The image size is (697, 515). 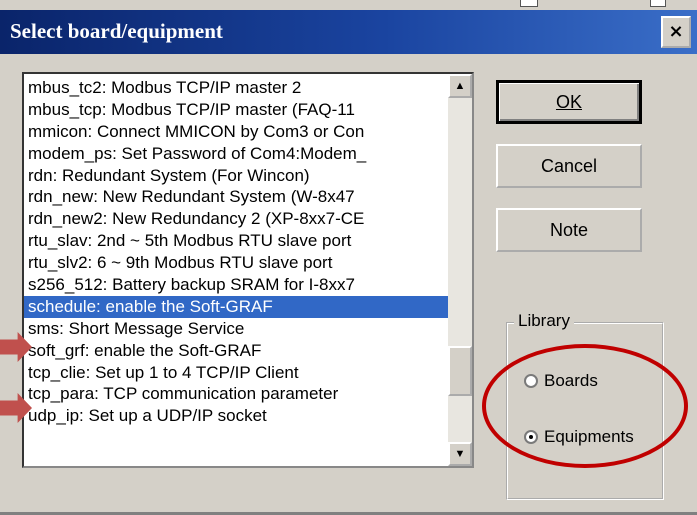 I want to click on window-title: Select board/equipment, so click(x=116, y=31).